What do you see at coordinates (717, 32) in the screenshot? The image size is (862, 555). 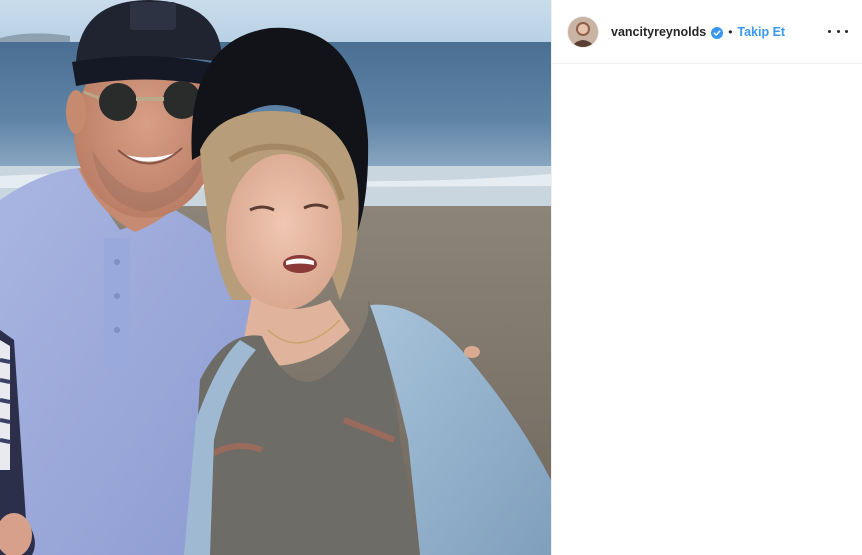 I see `verified-badge-icon` at bounding box center [717, 32].